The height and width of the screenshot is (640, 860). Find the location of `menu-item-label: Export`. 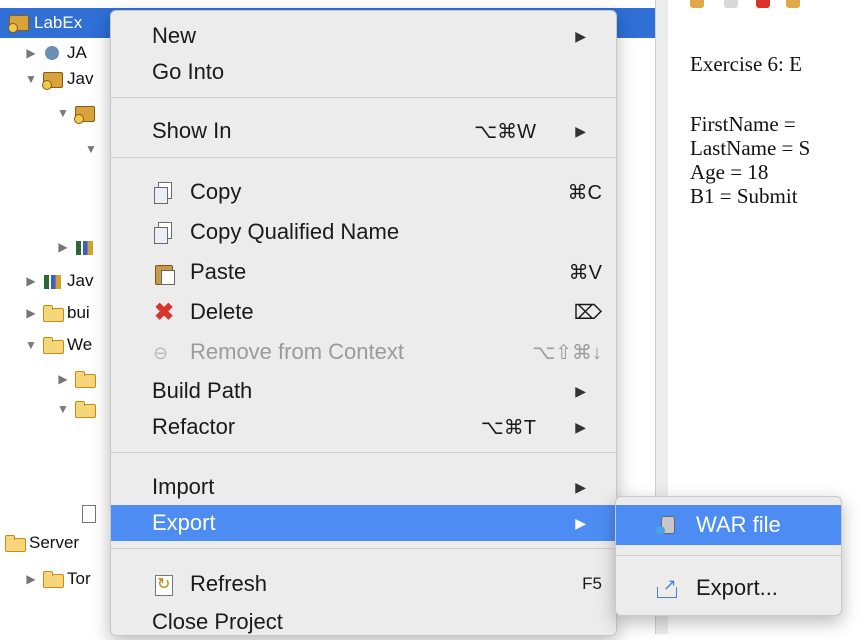

menu-item-label: Export is located at coordinates (184, 522).